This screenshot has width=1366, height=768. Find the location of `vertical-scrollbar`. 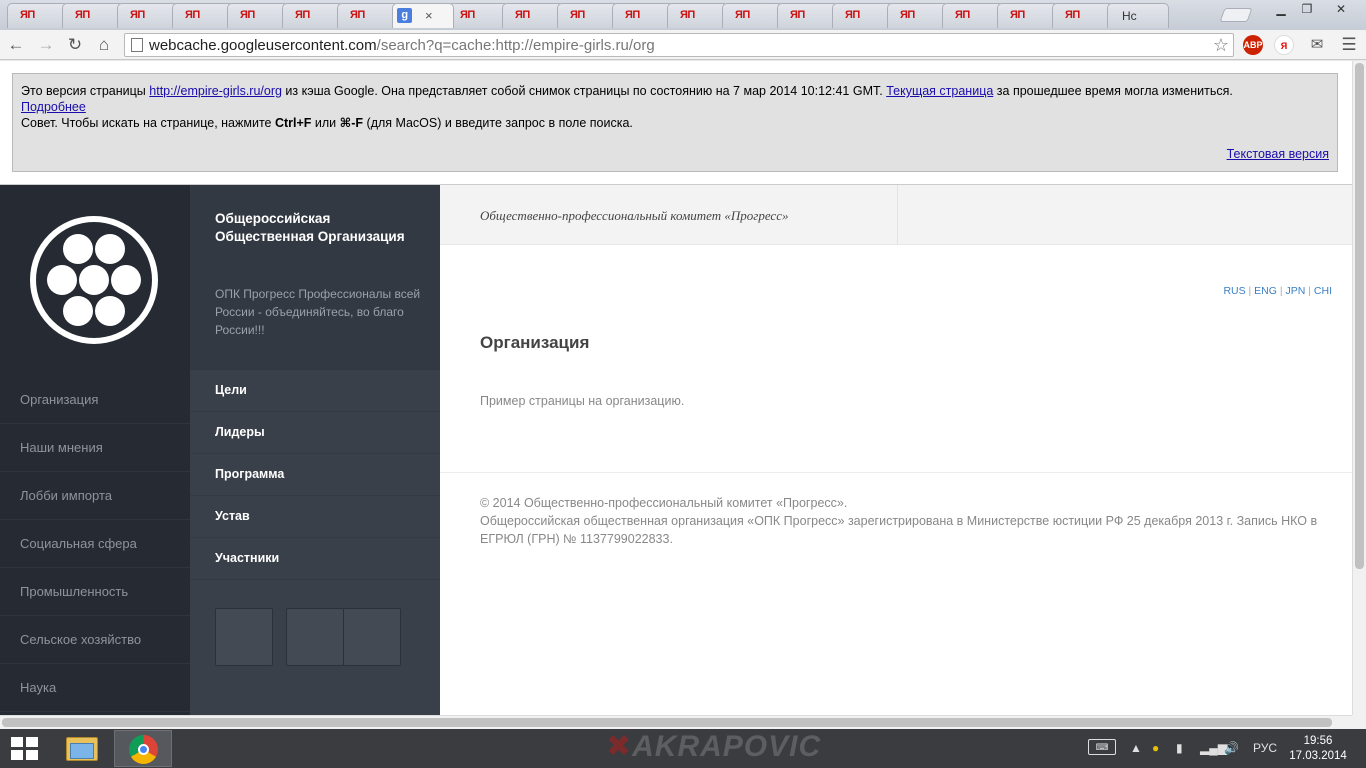

vertical-scrollbar is located at coordinates (1359, 388).